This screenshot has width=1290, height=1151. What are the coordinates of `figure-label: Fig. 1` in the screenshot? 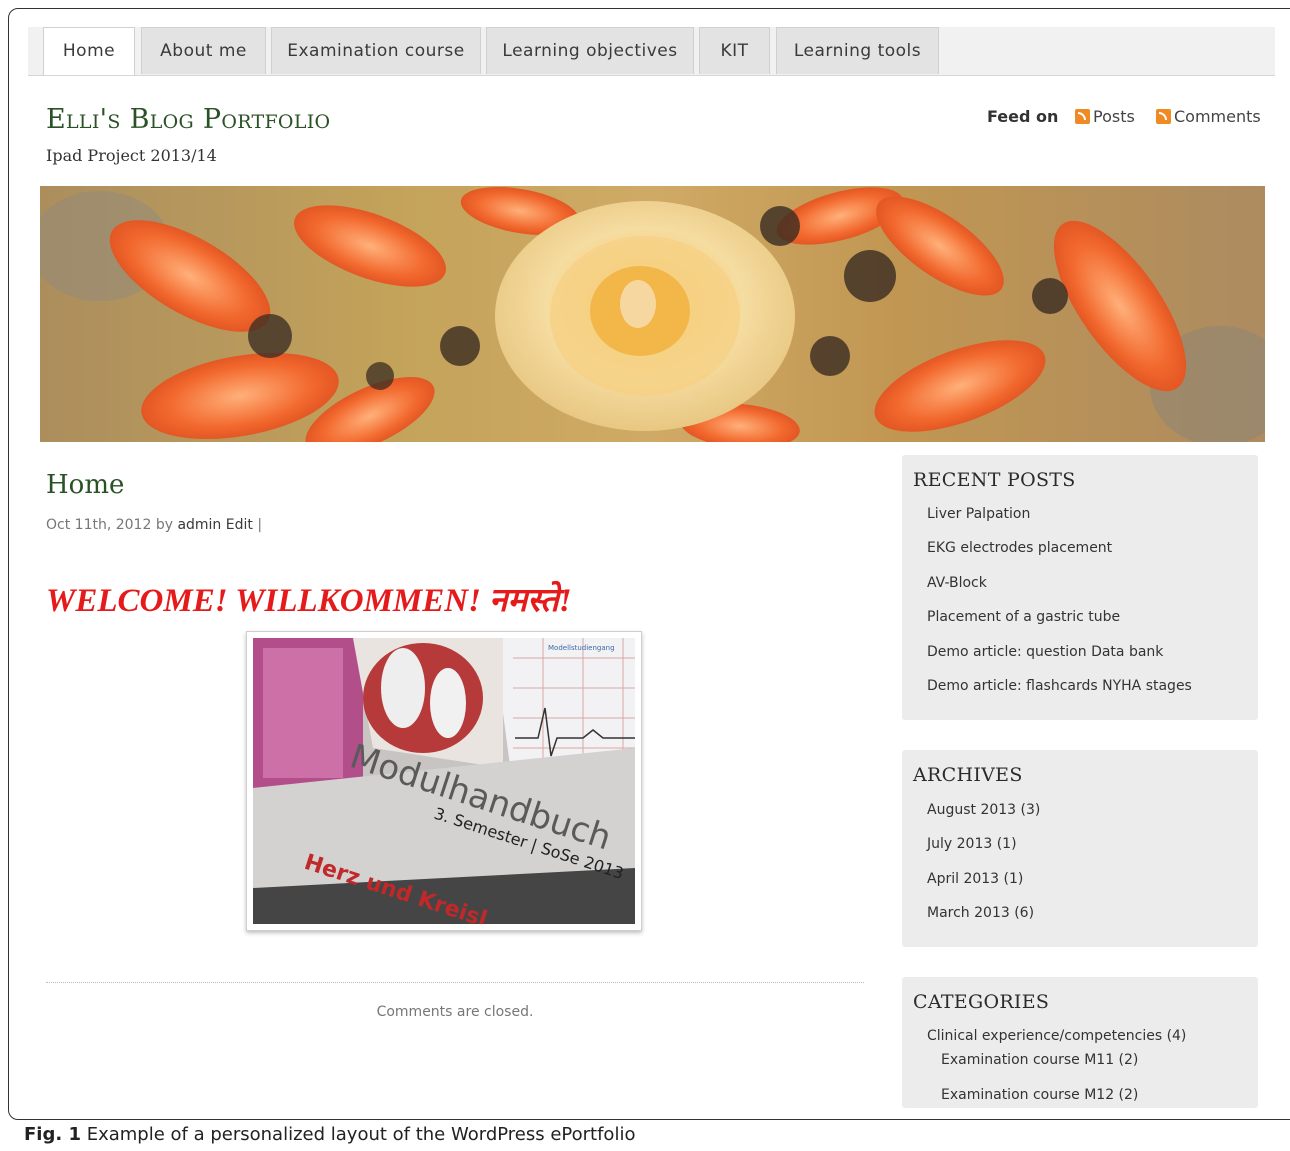 It's located at (52, 1134).